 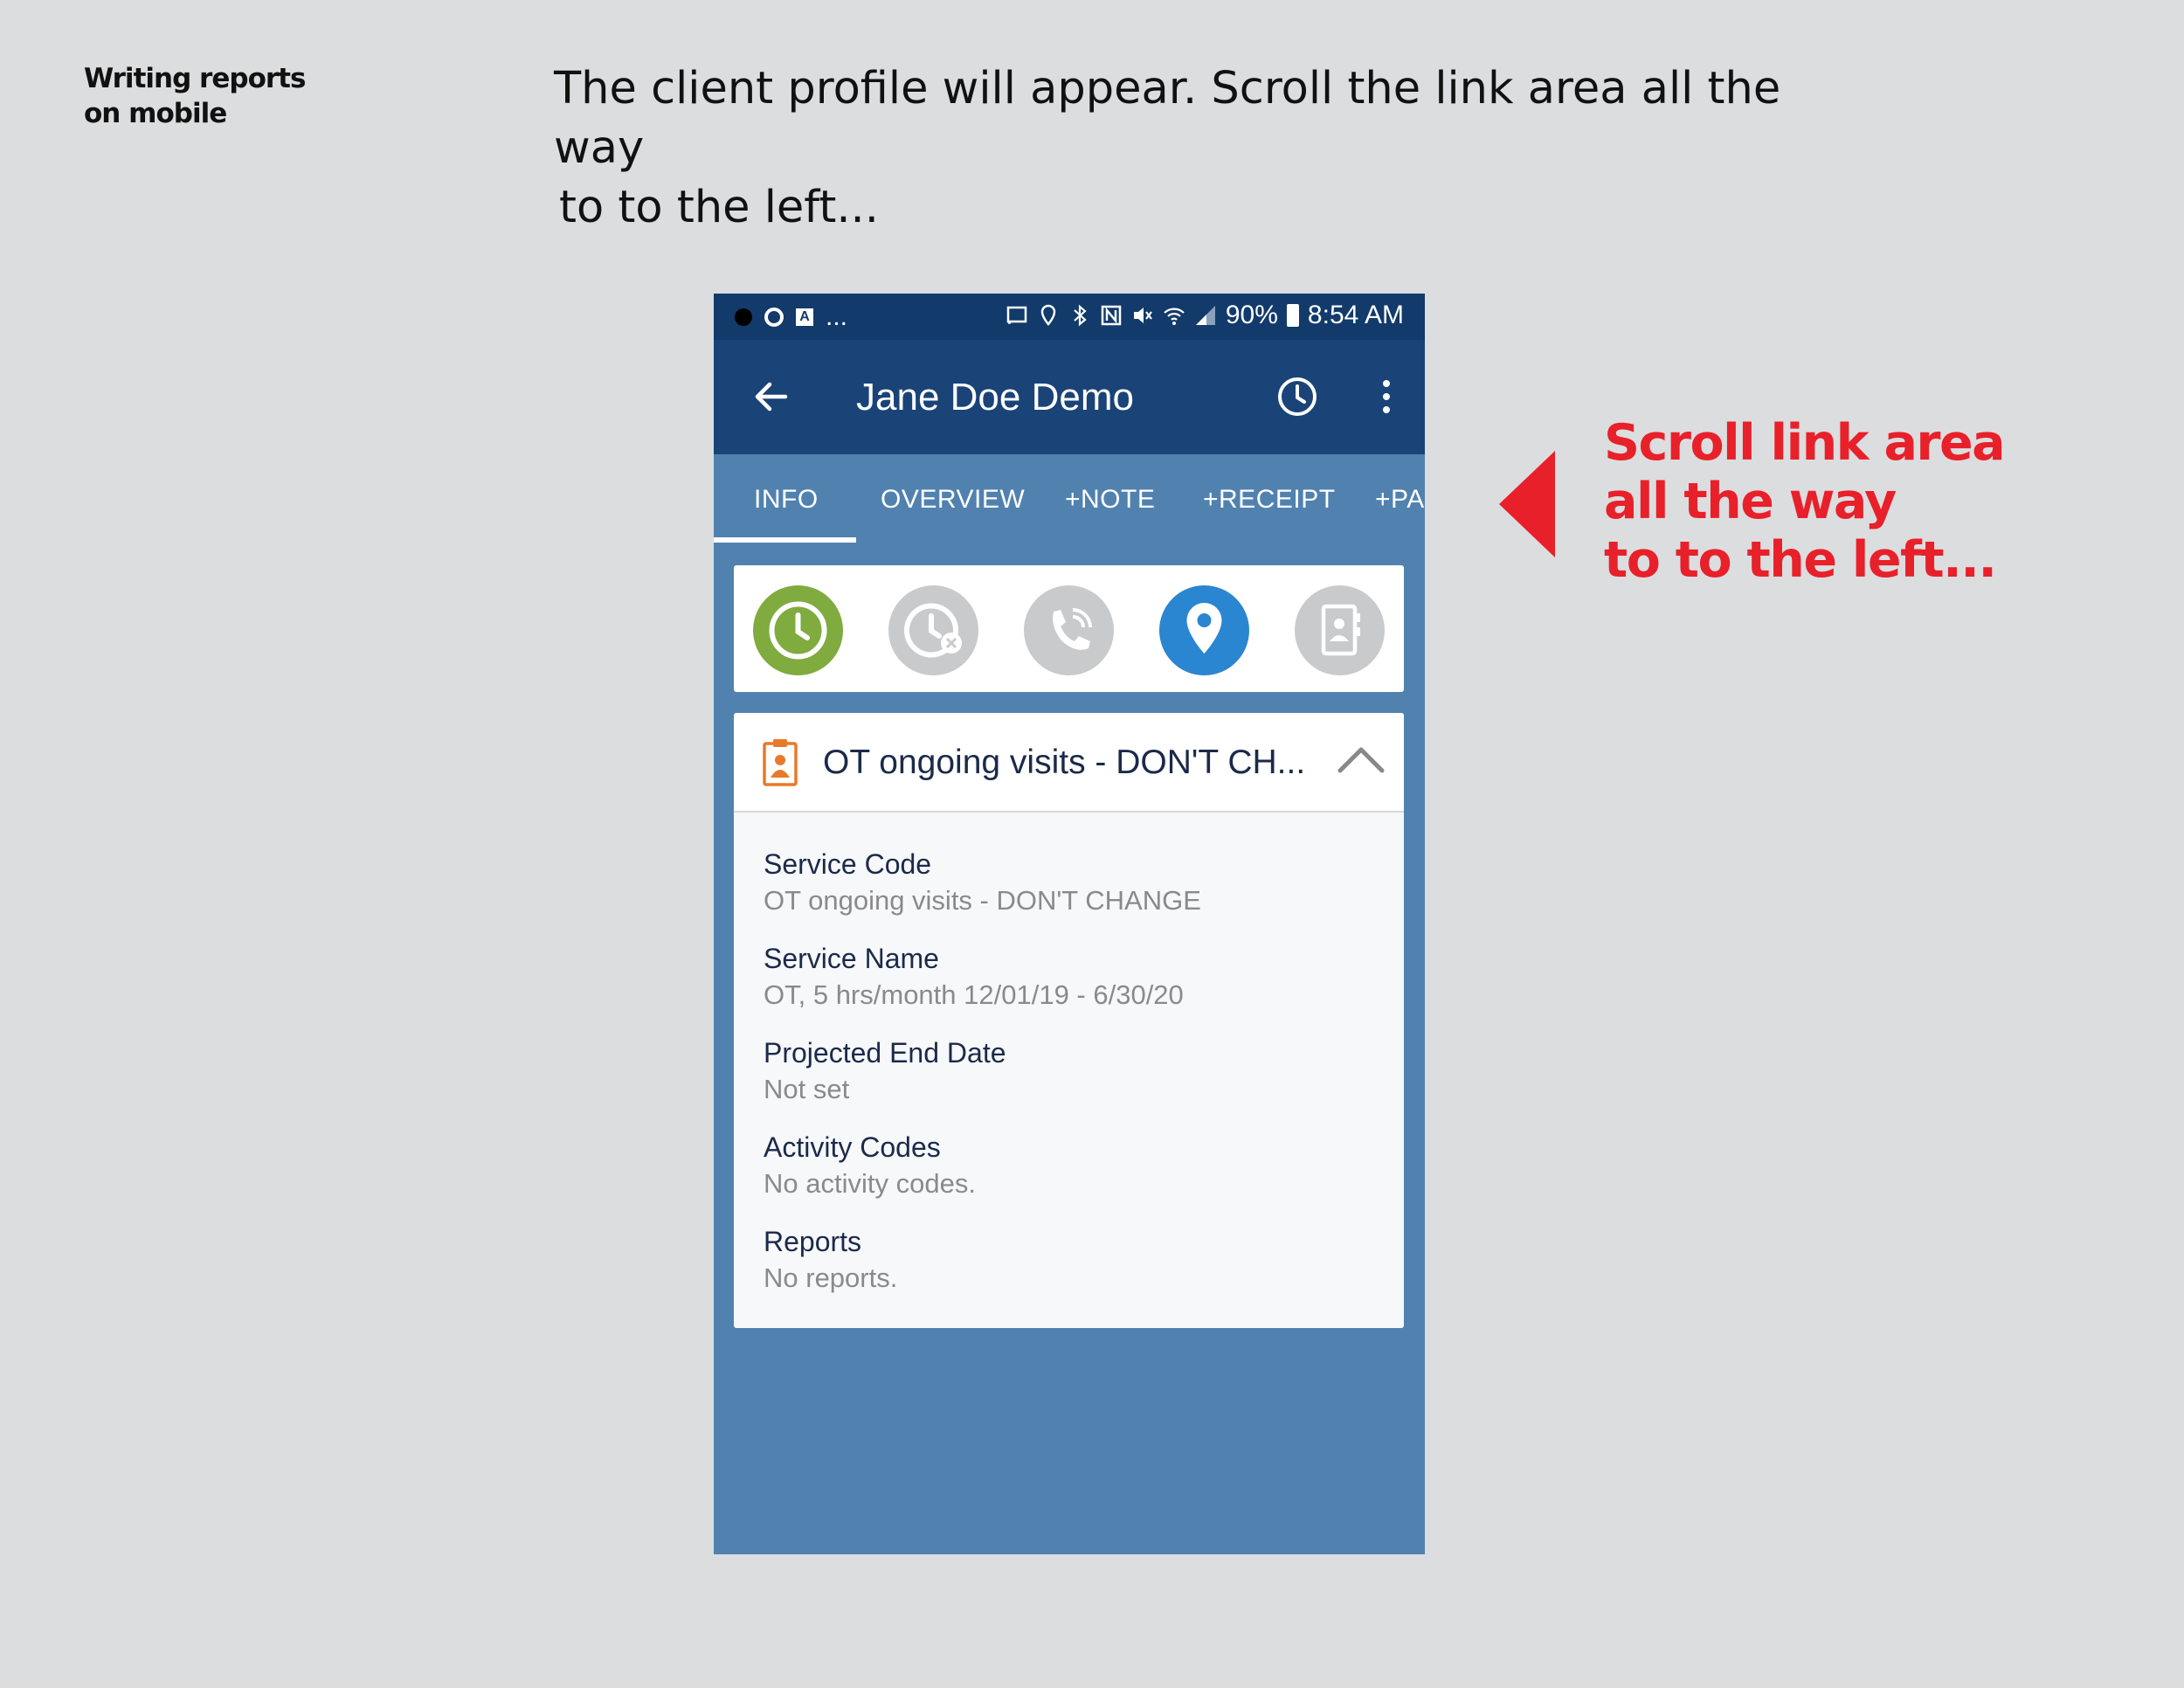 What do you see at coordinates (851, 958) in the screenshot?
I see `field-label: Service Name` at bounding box center [851, 958].